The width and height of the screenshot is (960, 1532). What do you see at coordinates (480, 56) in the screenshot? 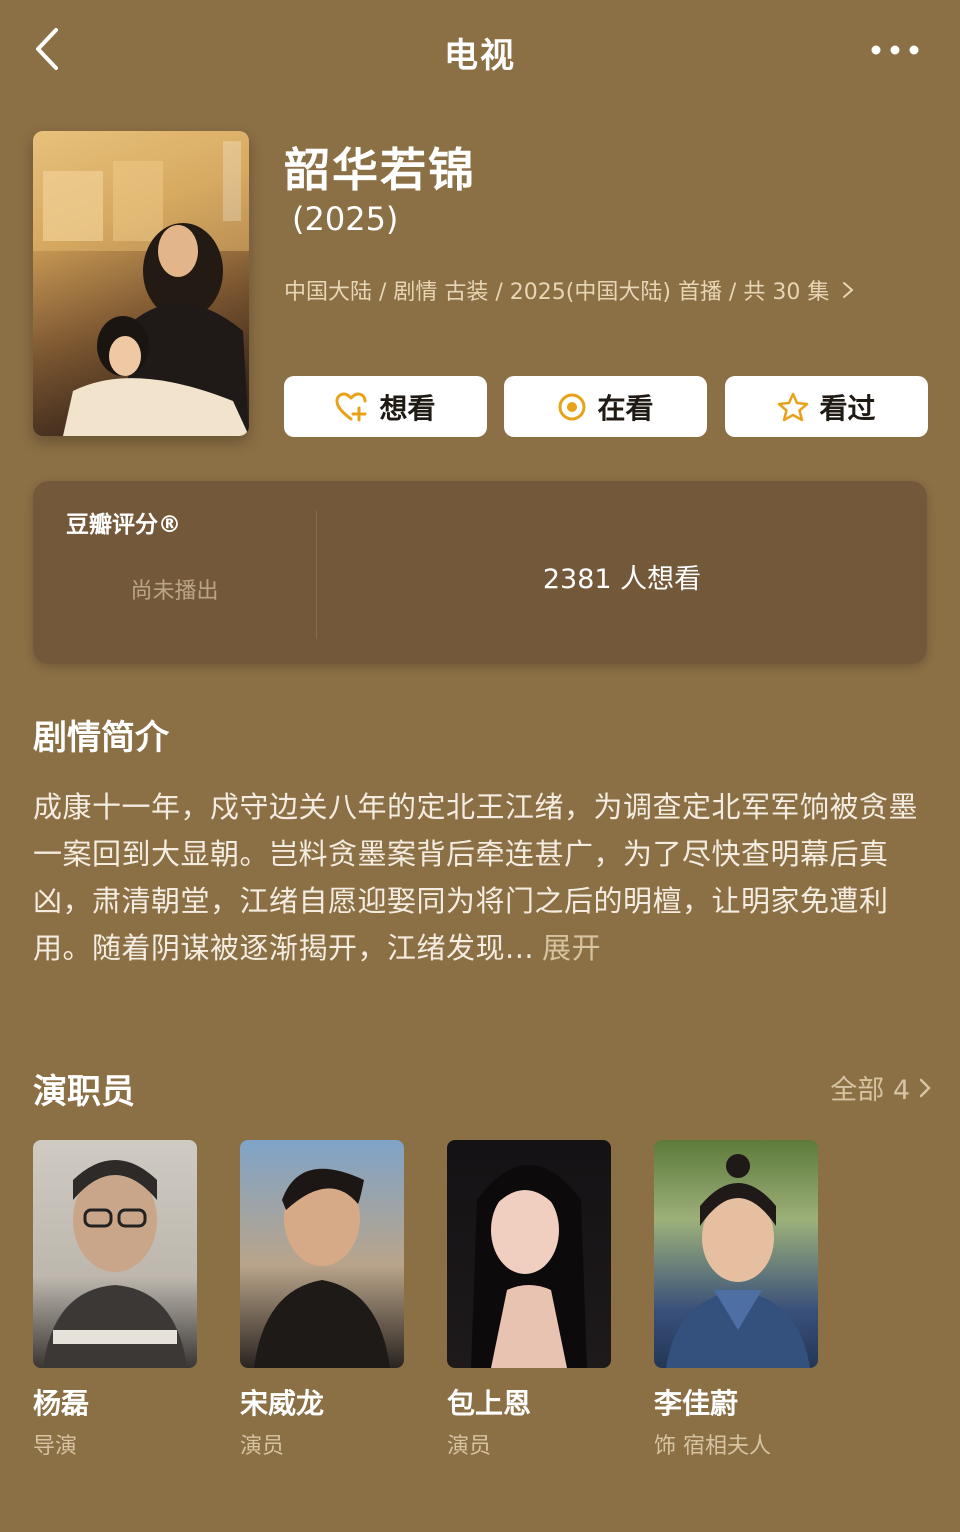
I see `page-title: 电视` at bounding box center [480, 56].